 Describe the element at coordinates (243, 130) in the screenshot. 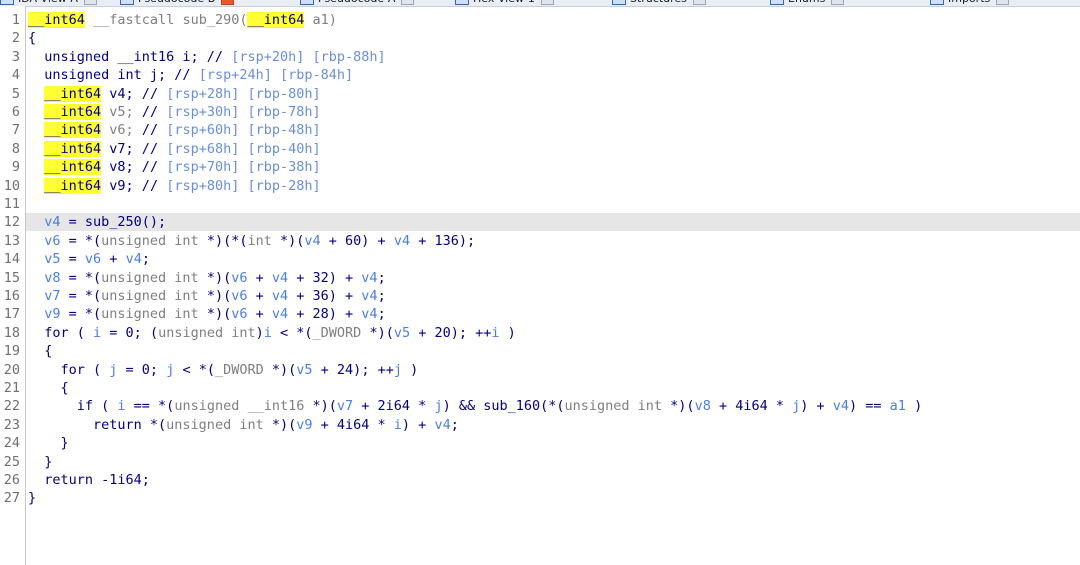

I see `stack-offset-comment: [rsp+60h] [rbp-48h]` at that location.